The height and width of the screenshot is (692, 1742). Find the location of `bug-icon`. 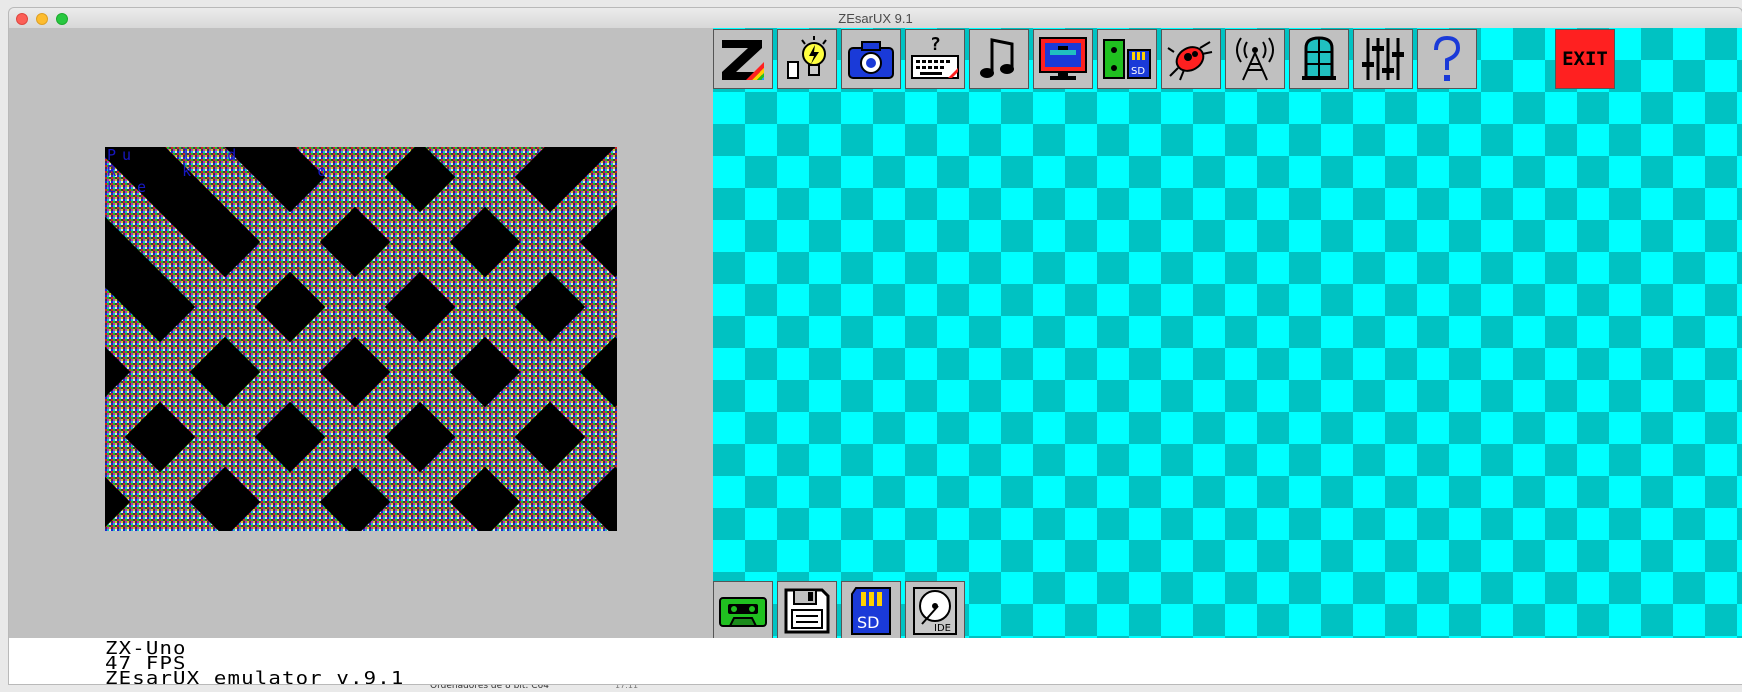

bug-icon is located at coordinates (1190, 61).